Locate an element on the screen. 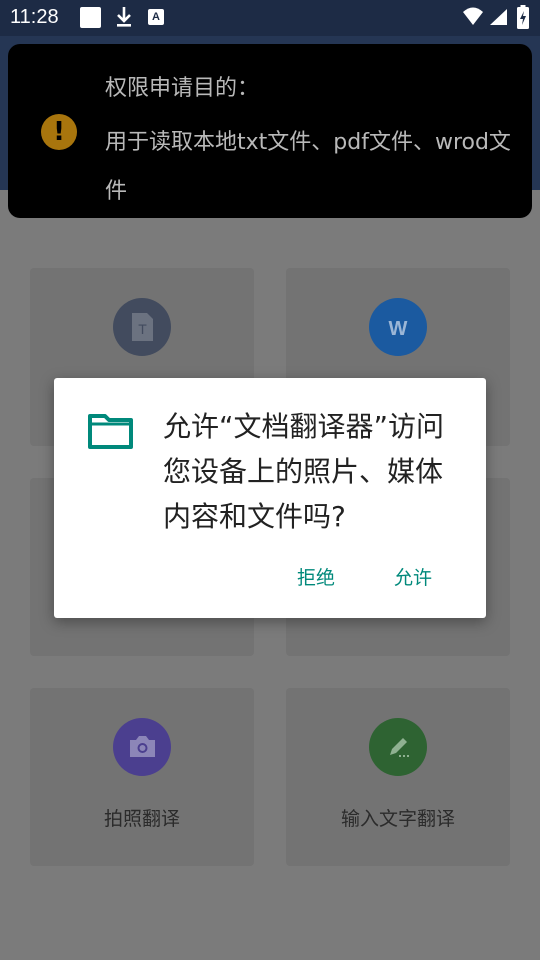  dialog-message: 允许“文档翻译器”访问您设备上的照片、媒体内容和文件吗? is located at coordinates (304, 471).